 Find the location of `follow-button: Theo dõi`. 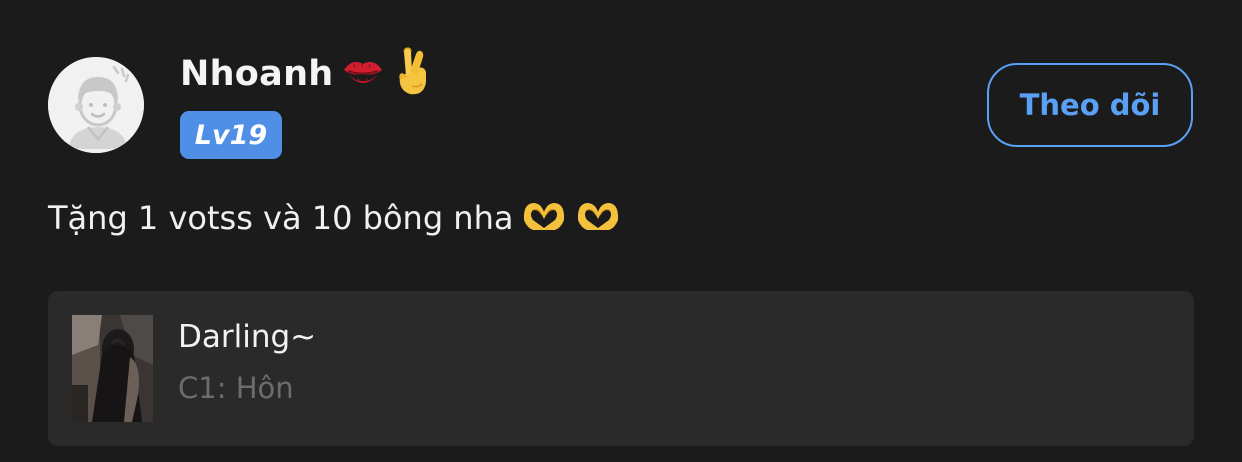

follow-button: Theo dõi is located at coordinates (1090, 105).